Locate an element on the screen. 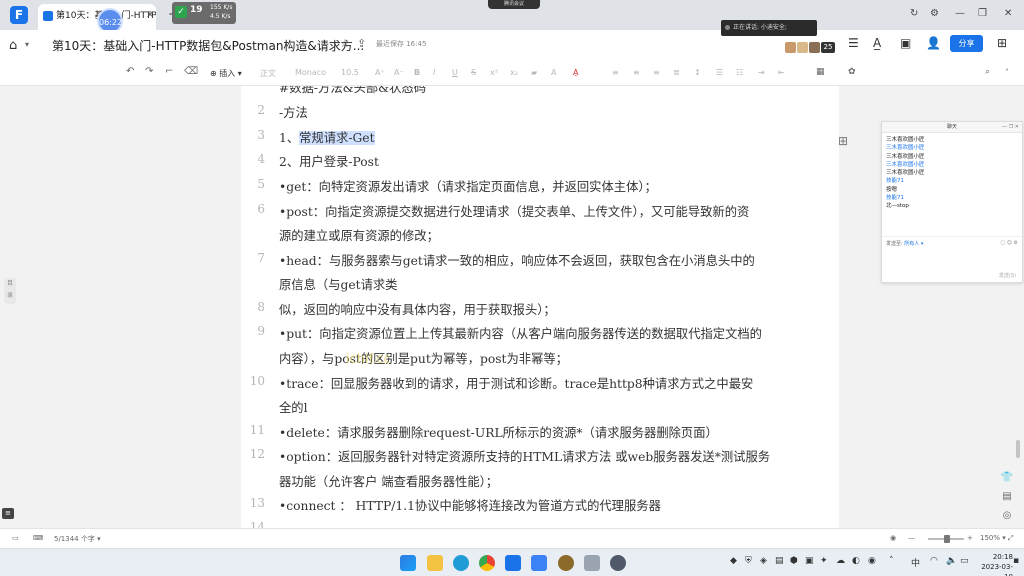 This screenshot has height=576, width=1024. line-text: 2、用户登录-Post is located at coordinates (329, 161).